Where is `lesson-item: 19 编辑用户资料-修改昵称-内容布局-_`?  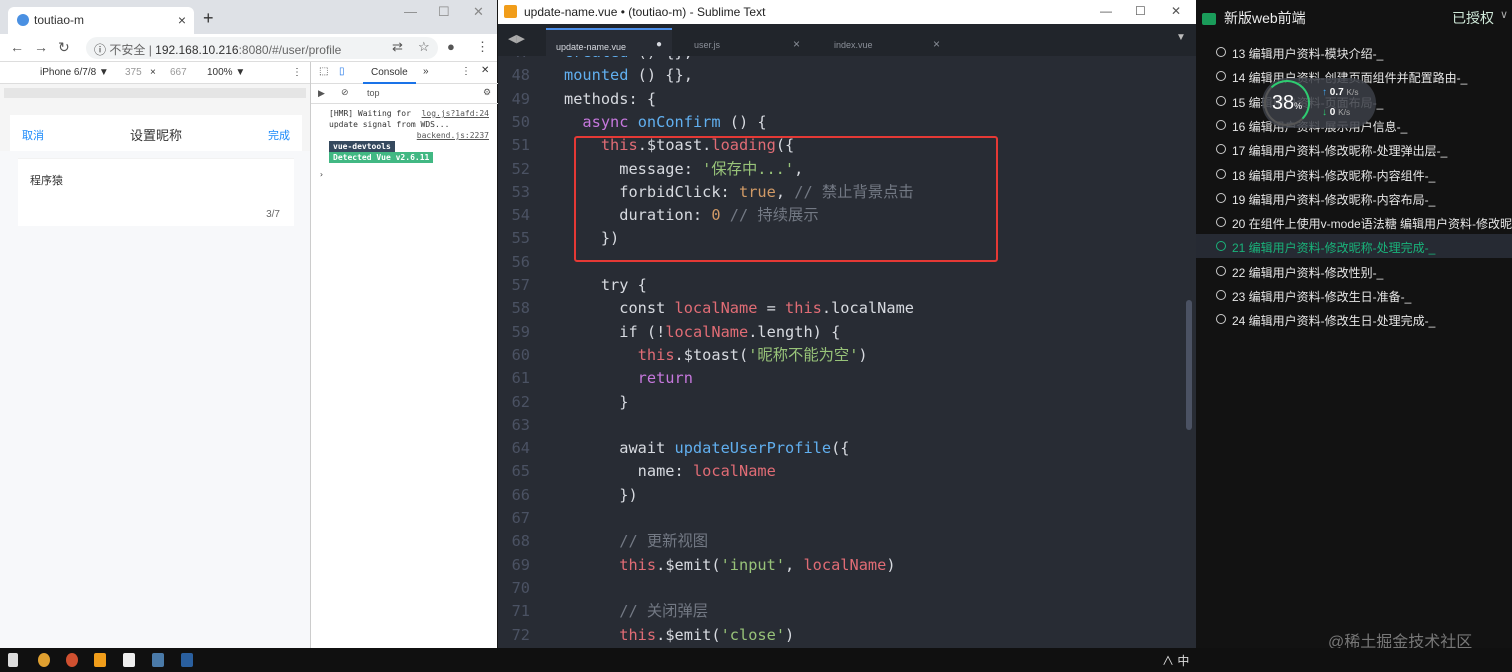
lesson-item: 19 编辑用户资料-修改昵称-内容布局-_ is located at coordinates (1354, 198).